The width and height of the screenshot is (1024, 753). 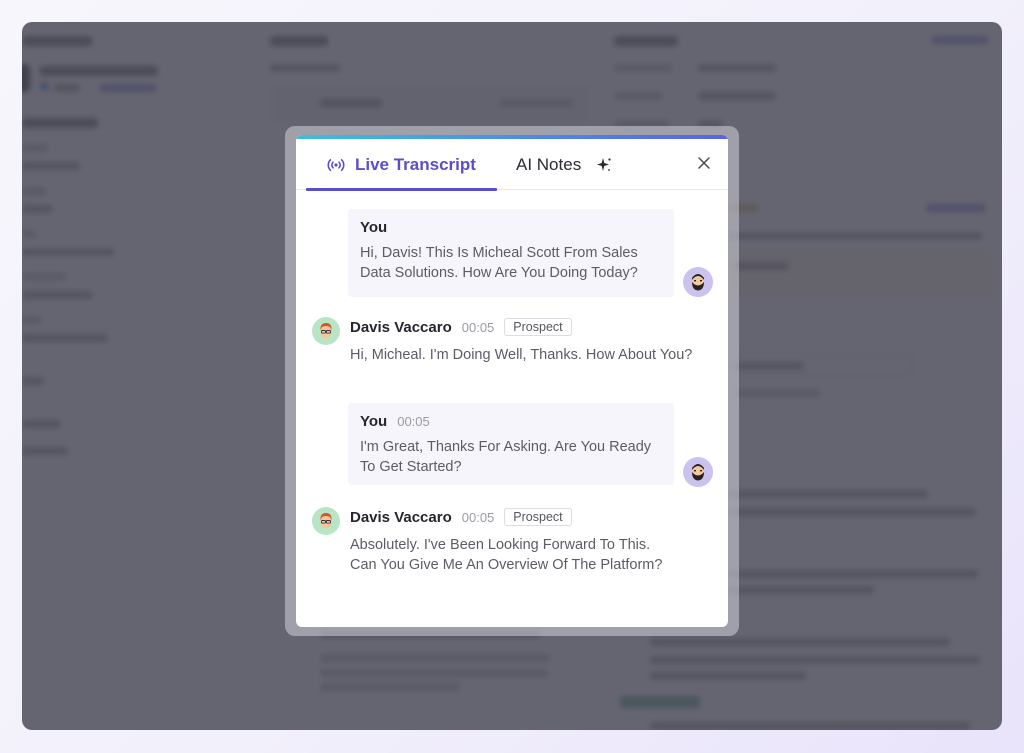 What do you see at coordinates (336, 165) in the screenshot?
I see `broadcast-icon` at bounding box center [336, 165].